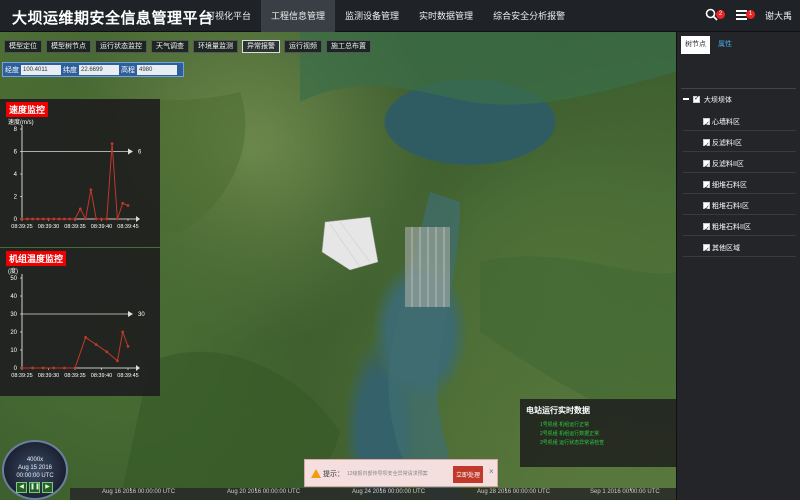 Image resolution: width=800 pixels, height=500 pixels. What do you see at coordinates (350, 242) in the screenshot?
I see `dam-model` at bounding box center [350, 242].